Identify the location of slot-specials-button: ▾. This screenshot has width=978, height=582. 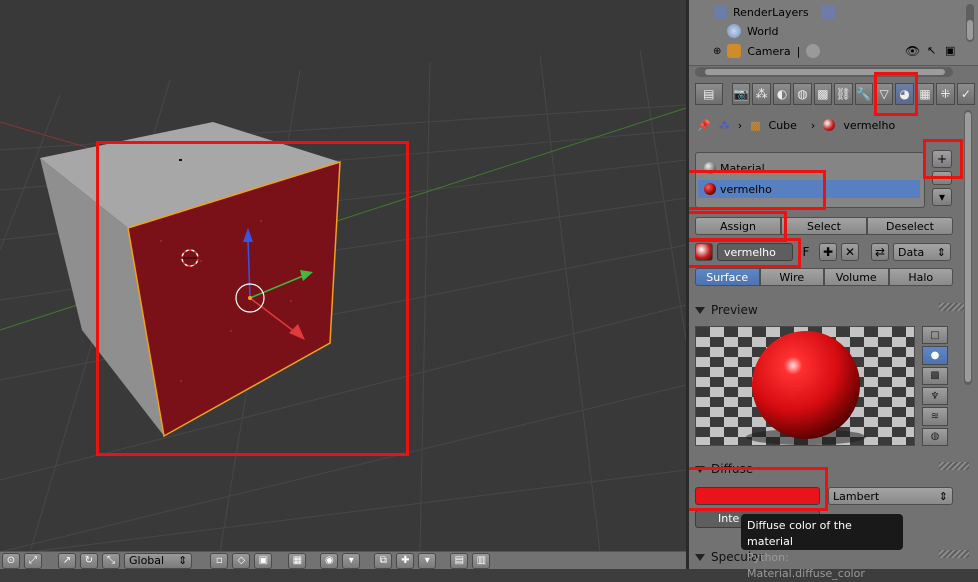
(942, 197).